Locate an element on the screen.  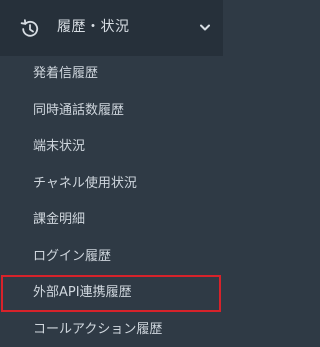
menu-item-concurrent-calls-history: 同時通話数履歴 is located at coordinates (111, 111).